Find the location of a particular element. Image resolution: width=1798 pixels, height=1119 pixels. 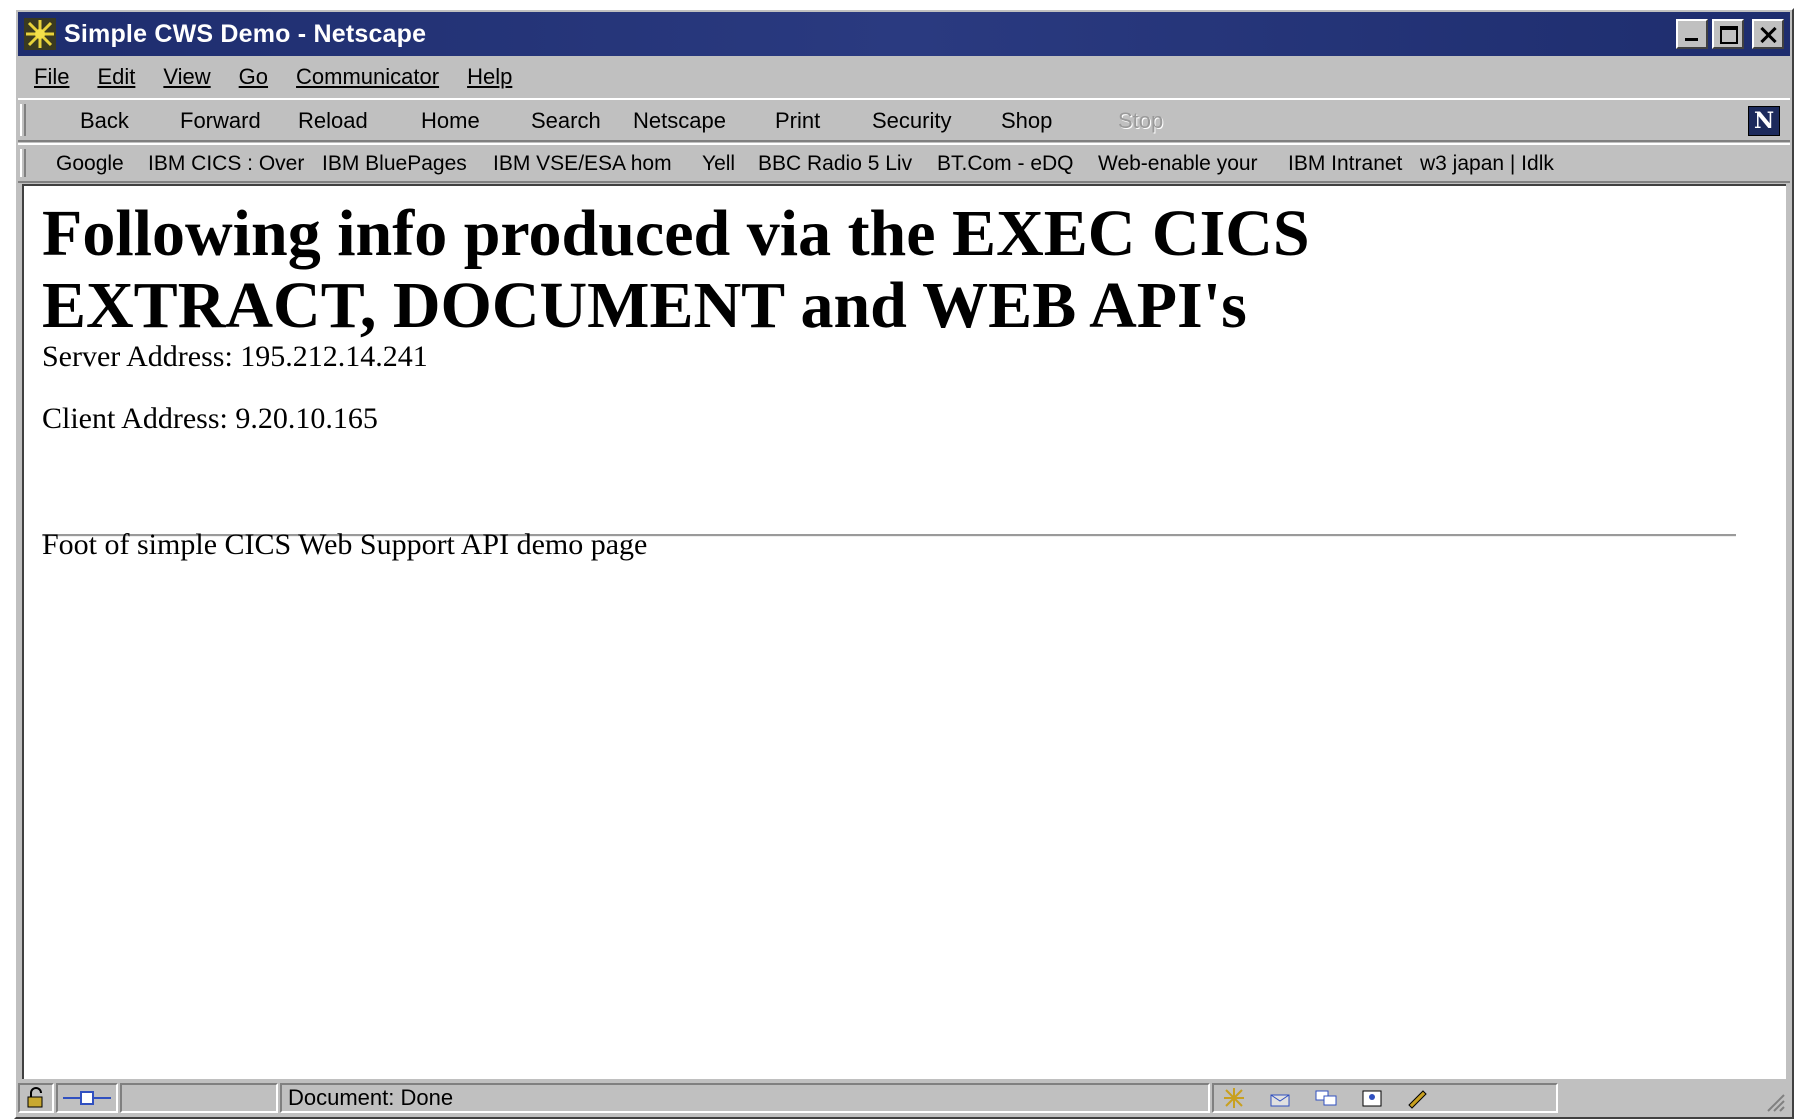

menu-view-label: View is located at coordinates (187, 76).